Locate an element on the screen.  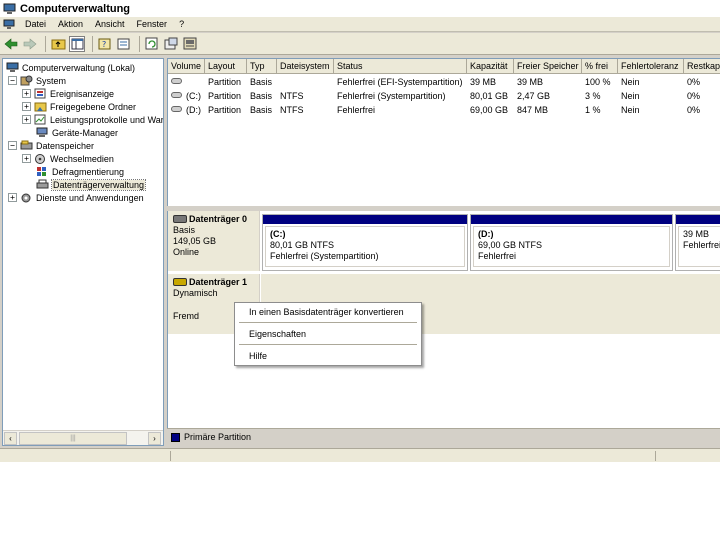
column-header-layout: Layout is located at coordinates (226, 66).